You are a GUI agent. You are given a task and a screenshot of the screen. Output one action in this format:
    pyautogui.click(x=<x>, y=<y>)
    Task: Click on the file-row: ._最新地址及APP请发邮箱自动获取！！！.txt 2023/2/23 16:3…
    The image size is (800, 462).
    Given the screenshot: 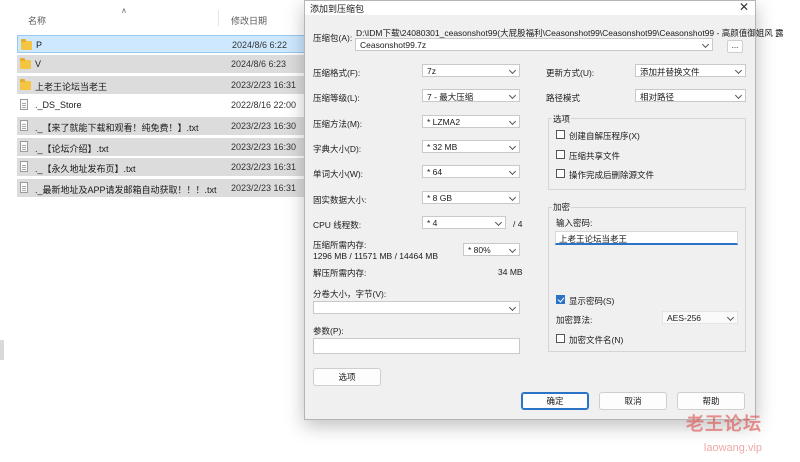 What is the action you would take?
    pyautogui.click(x=161, y=188)
    